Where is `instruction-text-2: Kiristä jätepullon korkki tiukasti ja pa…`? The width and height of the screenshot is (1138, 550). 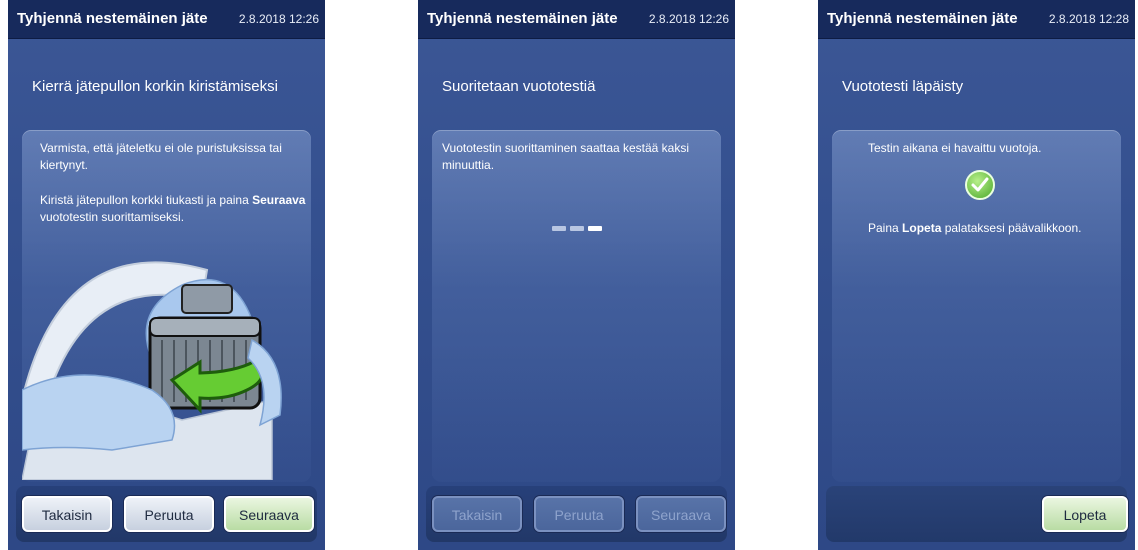 instruction-text-2: Kiristä jätepullon korkki tiukasti ja pa… is located at coordinates (173, 208).